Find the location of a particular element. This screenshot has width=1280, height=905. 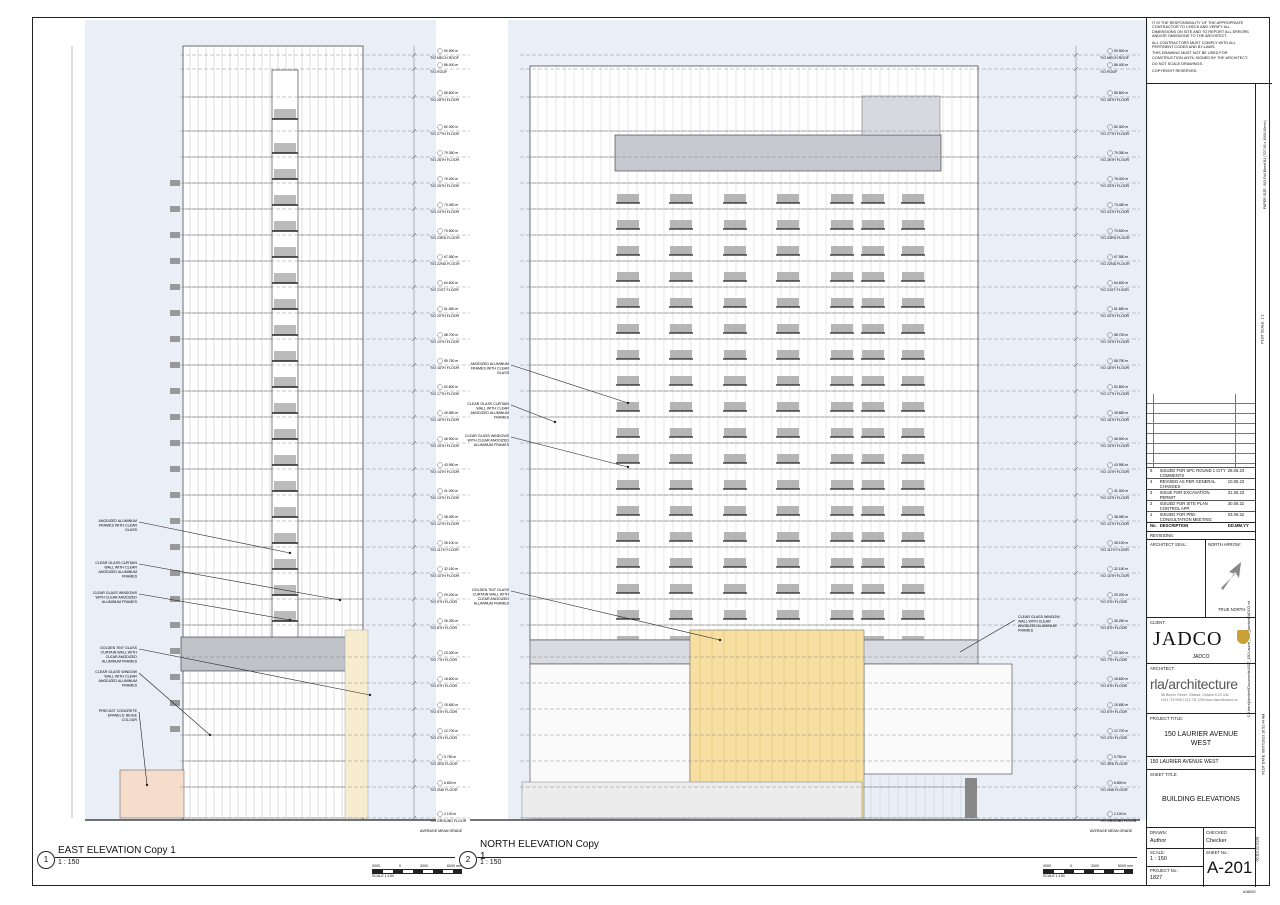

level-name: T/O 16TH FLOOR is located at coordinates (1115, 420).